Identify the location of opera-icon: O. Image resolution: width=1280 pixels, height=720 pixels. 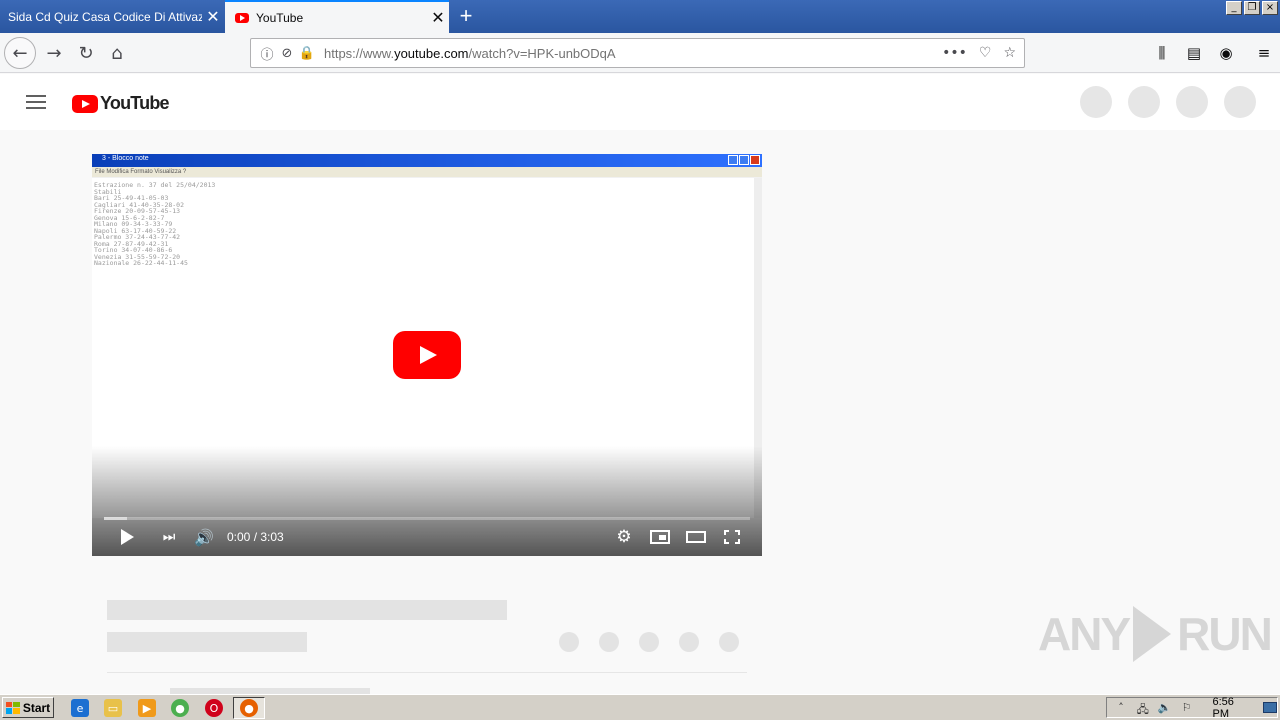
(214, 708).